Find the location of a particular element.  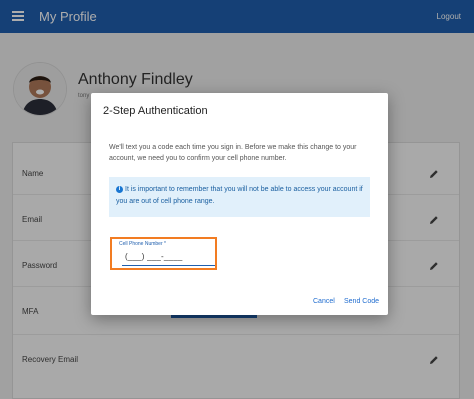

send-code-button: Send Code is located at coordinates (361, 301).